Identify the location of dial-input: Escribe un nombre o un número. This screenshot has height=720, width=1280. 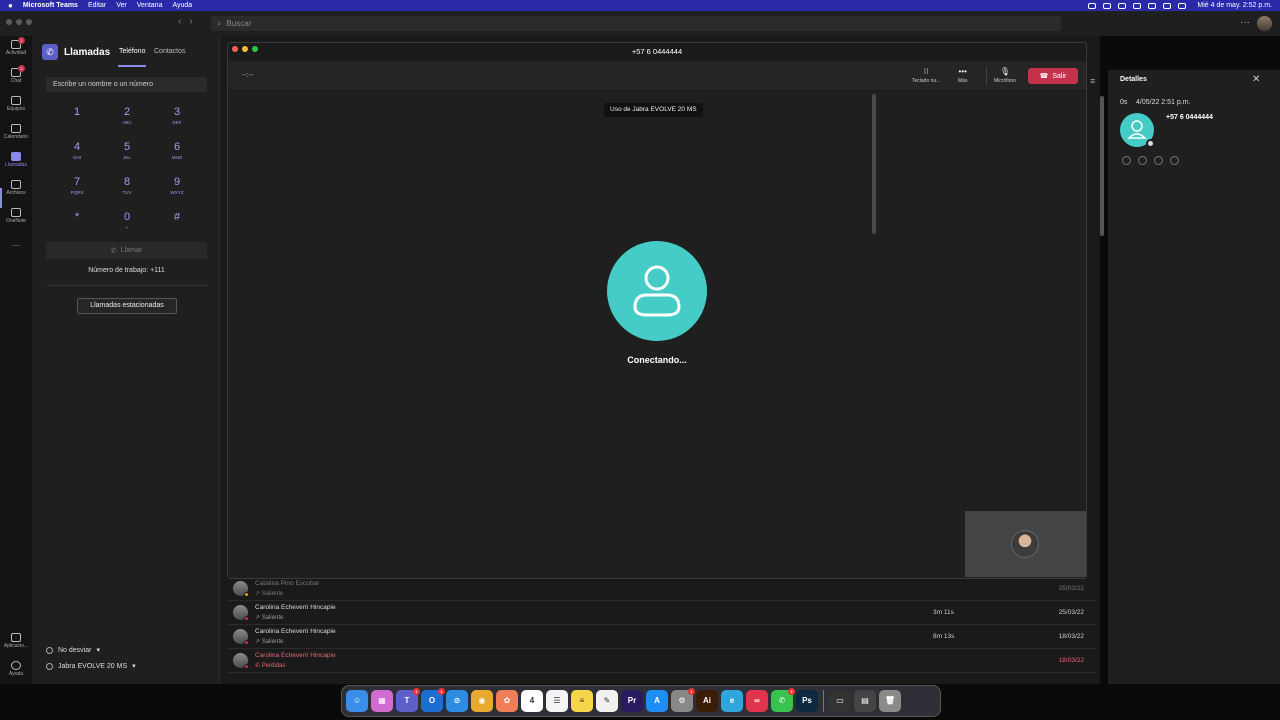
(126, 84).